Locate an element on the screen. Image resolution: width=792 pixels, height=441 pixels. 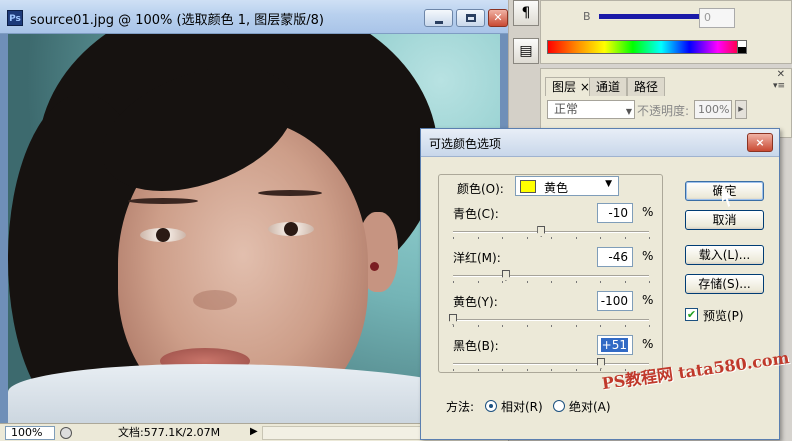
minimize-icon is located at coordinates (439, 22).